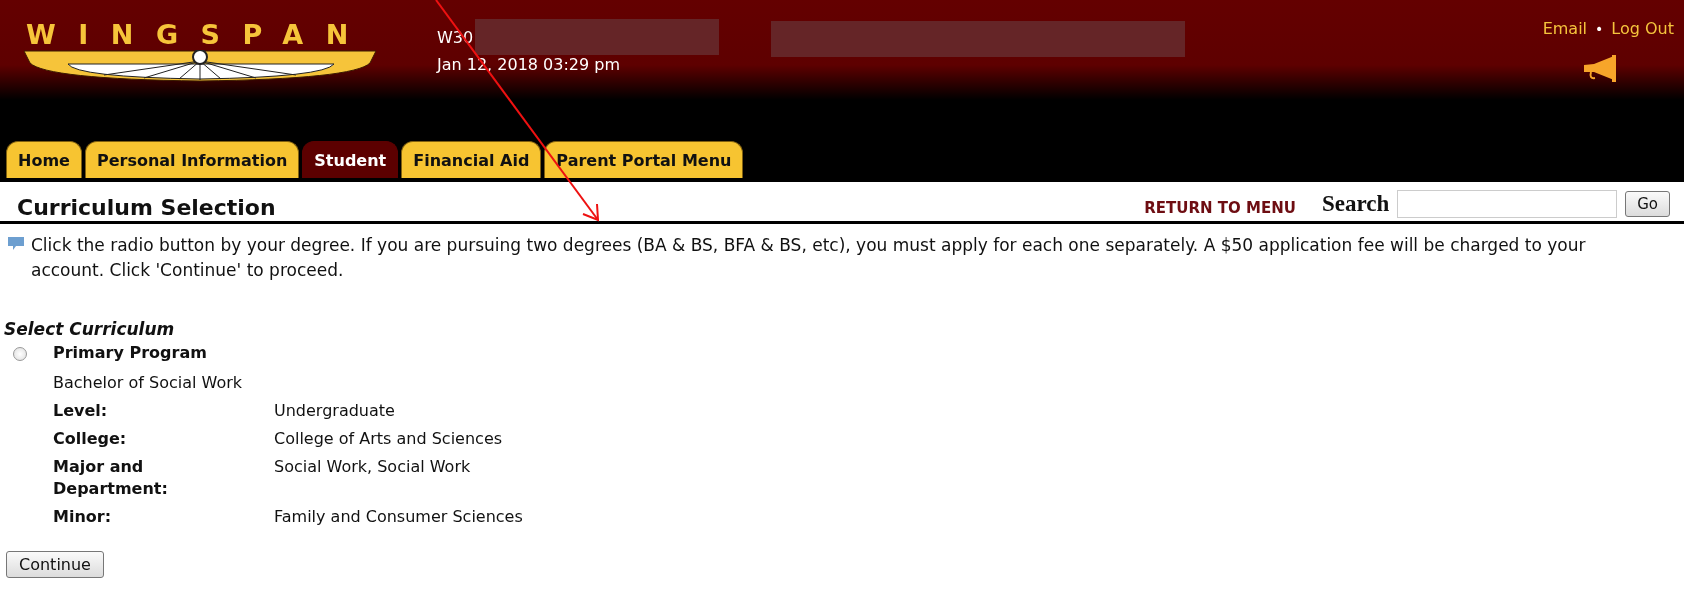 This screenshot has width=1684, height=600. What do you see at coordinates (335, 411) in the screenshot?
I see `field-value: Undergraduate` at bounding box center [335, 411].